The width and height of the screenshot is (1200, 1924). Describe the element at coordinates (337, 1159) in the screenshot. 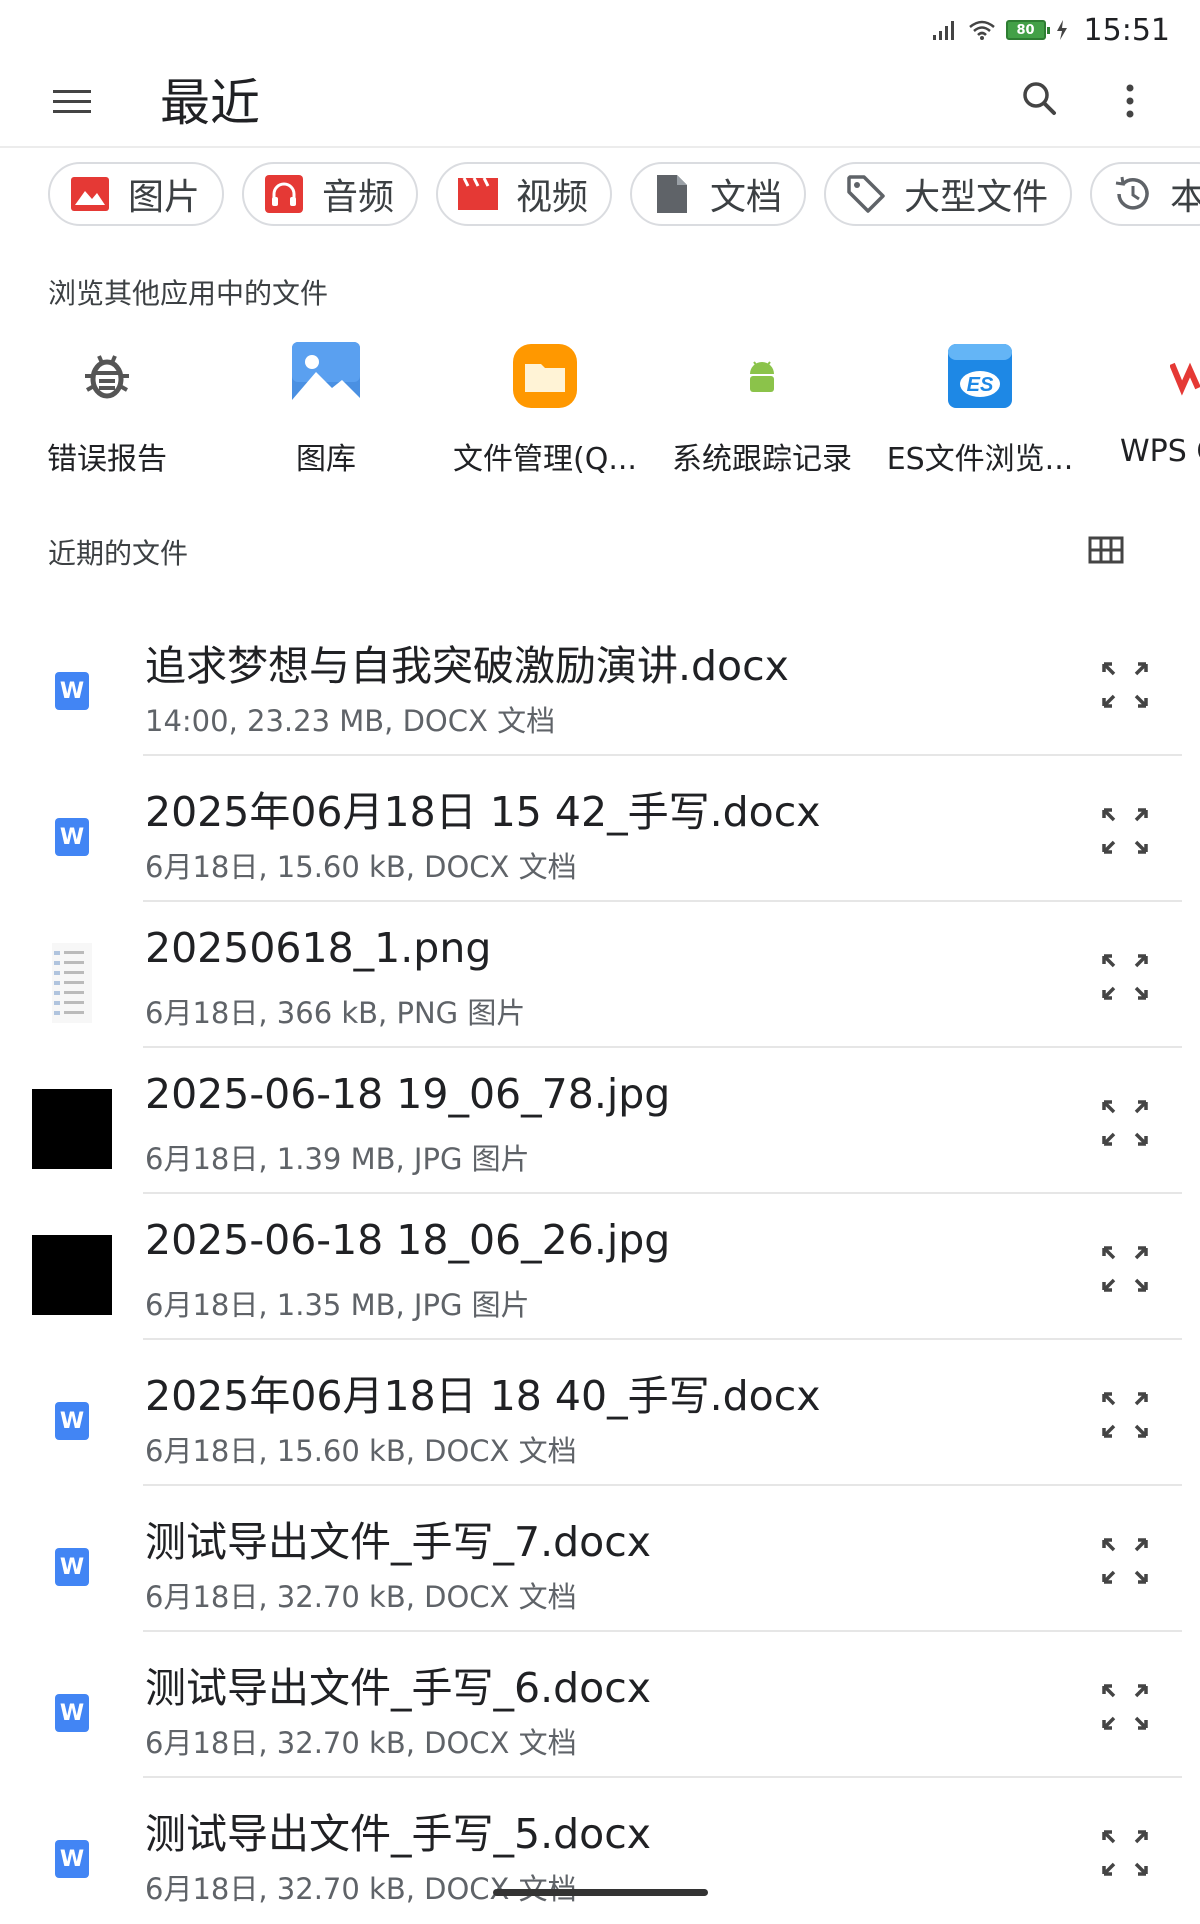

I see `file-meta: 6月18日, 1.39 MB, JPG 图片` at that location.